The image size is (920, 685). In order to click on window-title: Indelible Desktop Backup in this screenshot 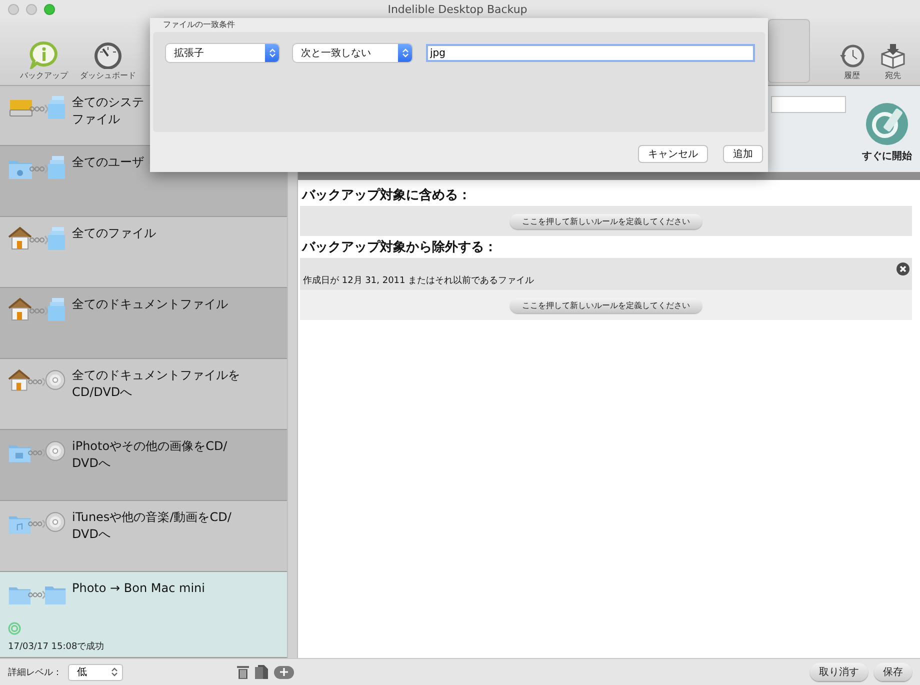, I will do `click(457, 9)`.